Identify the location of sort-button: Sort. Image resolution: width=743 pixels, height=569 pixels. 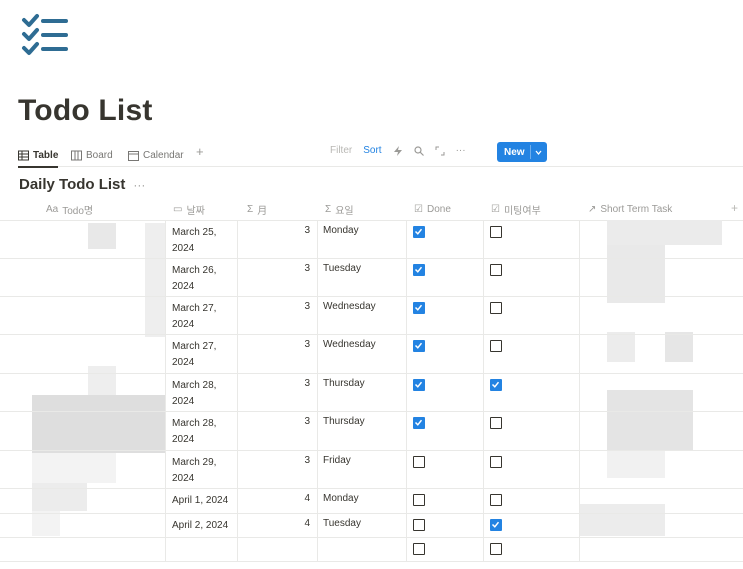
(372, 150).